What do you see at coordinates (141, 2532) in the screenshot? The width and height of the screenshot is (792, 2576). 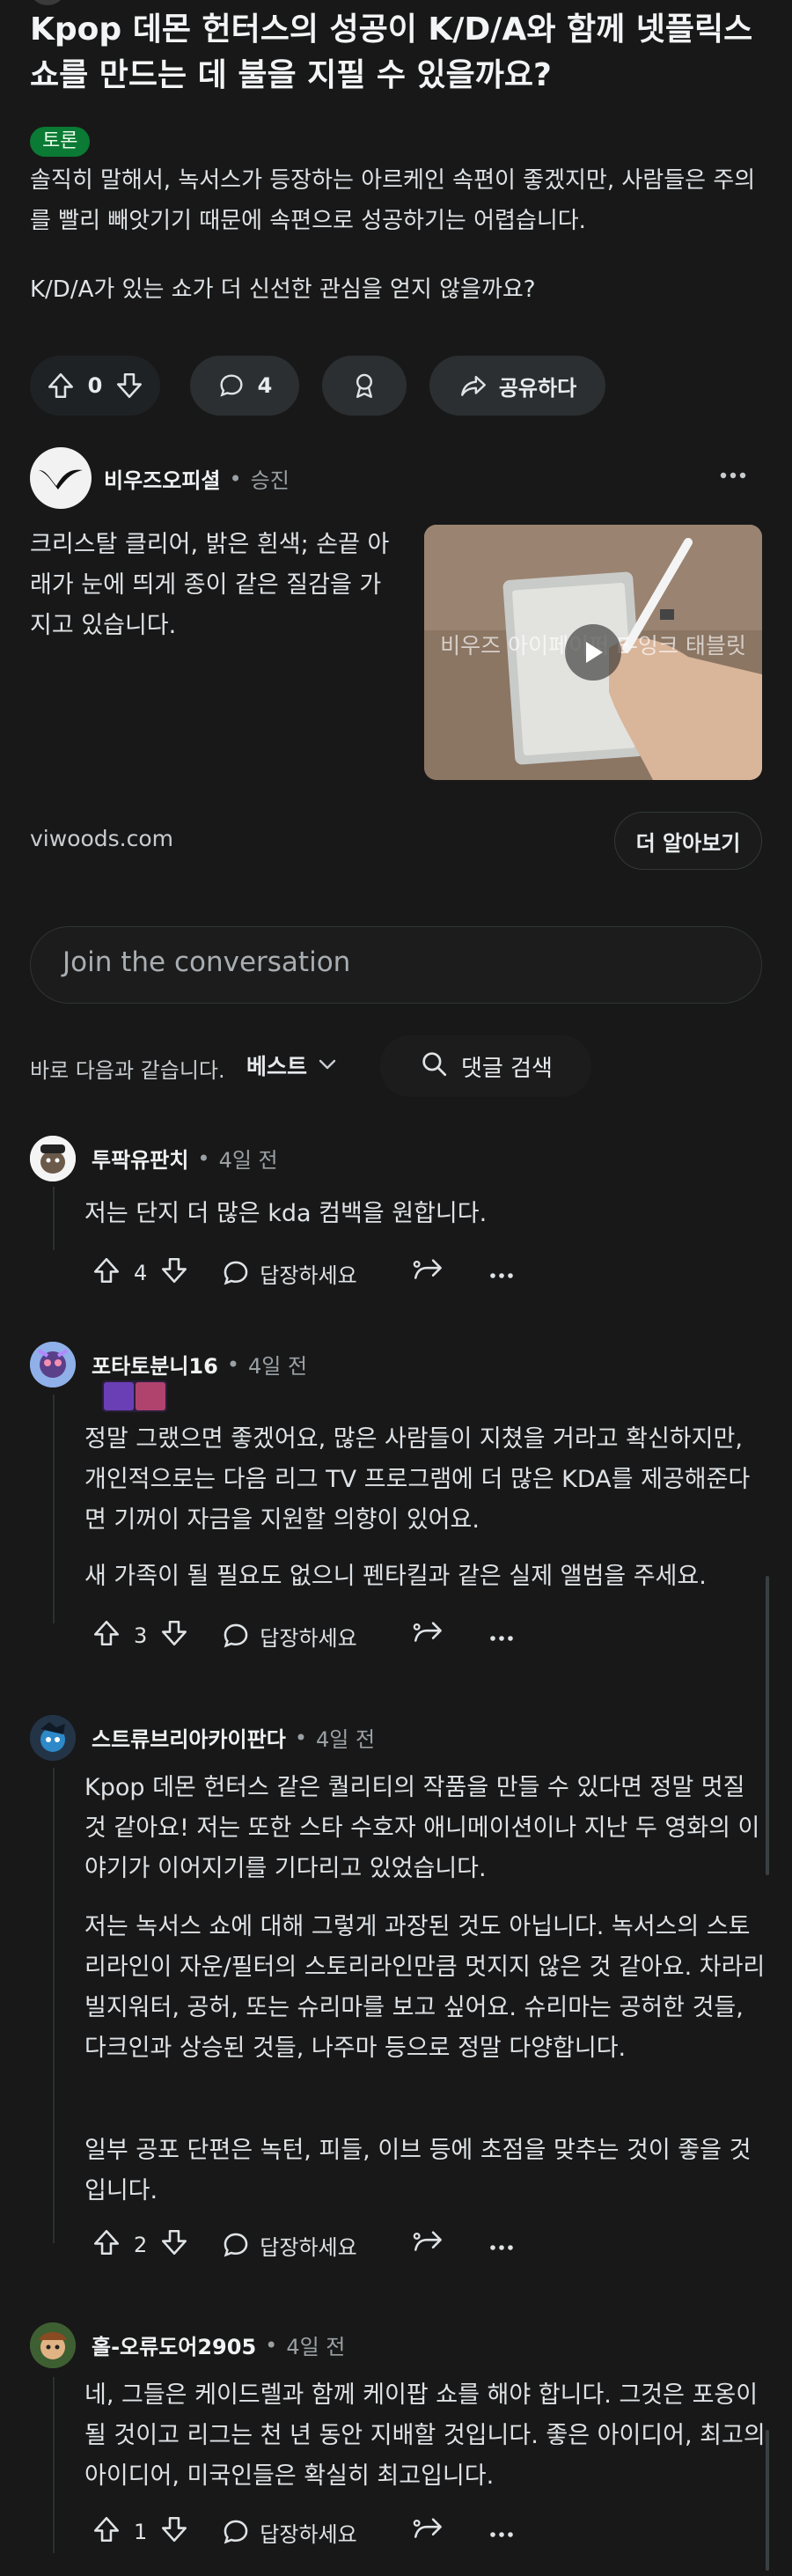 I see `comment-vote-count: 1` at bounding box center [141, 2532].